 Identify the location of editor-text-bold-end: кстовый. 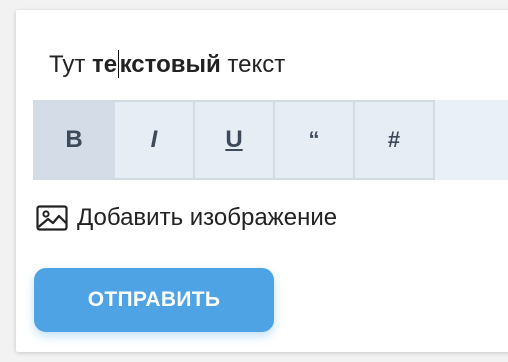
(170, 64).